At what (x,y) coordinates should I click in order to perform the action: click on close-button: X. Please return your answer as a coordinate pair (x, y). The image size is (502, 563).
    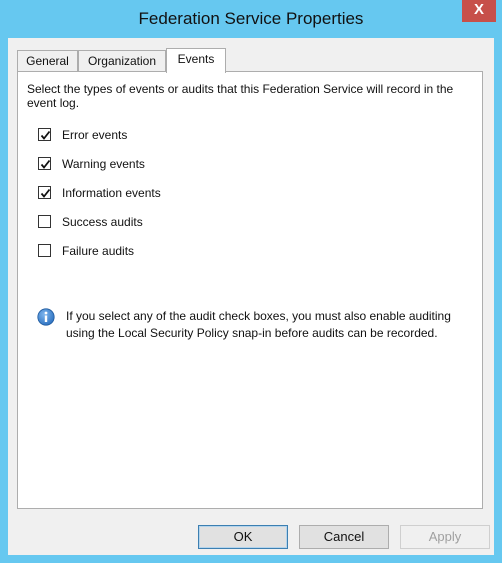
    Looking at the image, I should click on (479, 11).